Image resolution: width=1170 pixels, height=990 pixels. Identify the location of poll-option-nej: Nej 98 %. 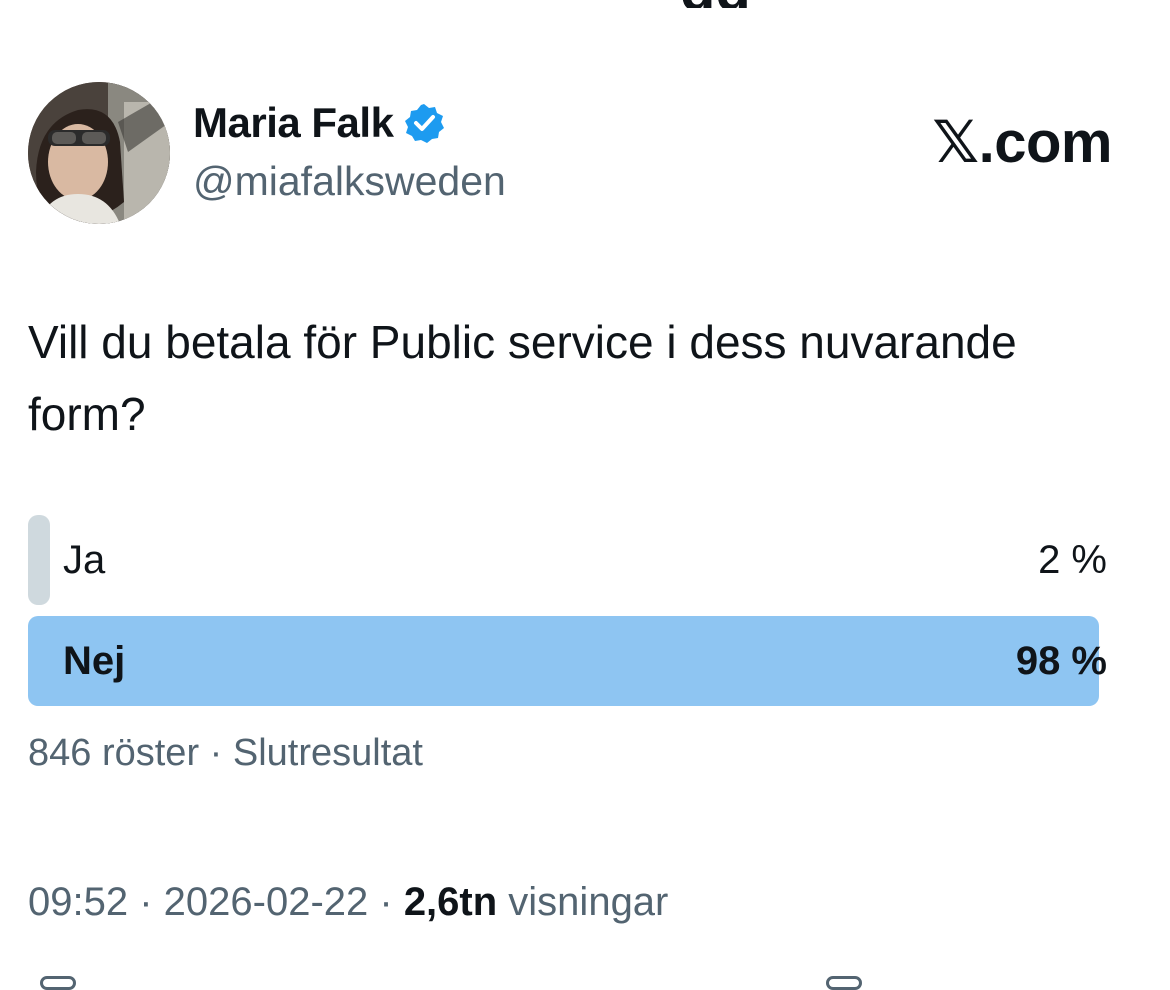
(574, 661).